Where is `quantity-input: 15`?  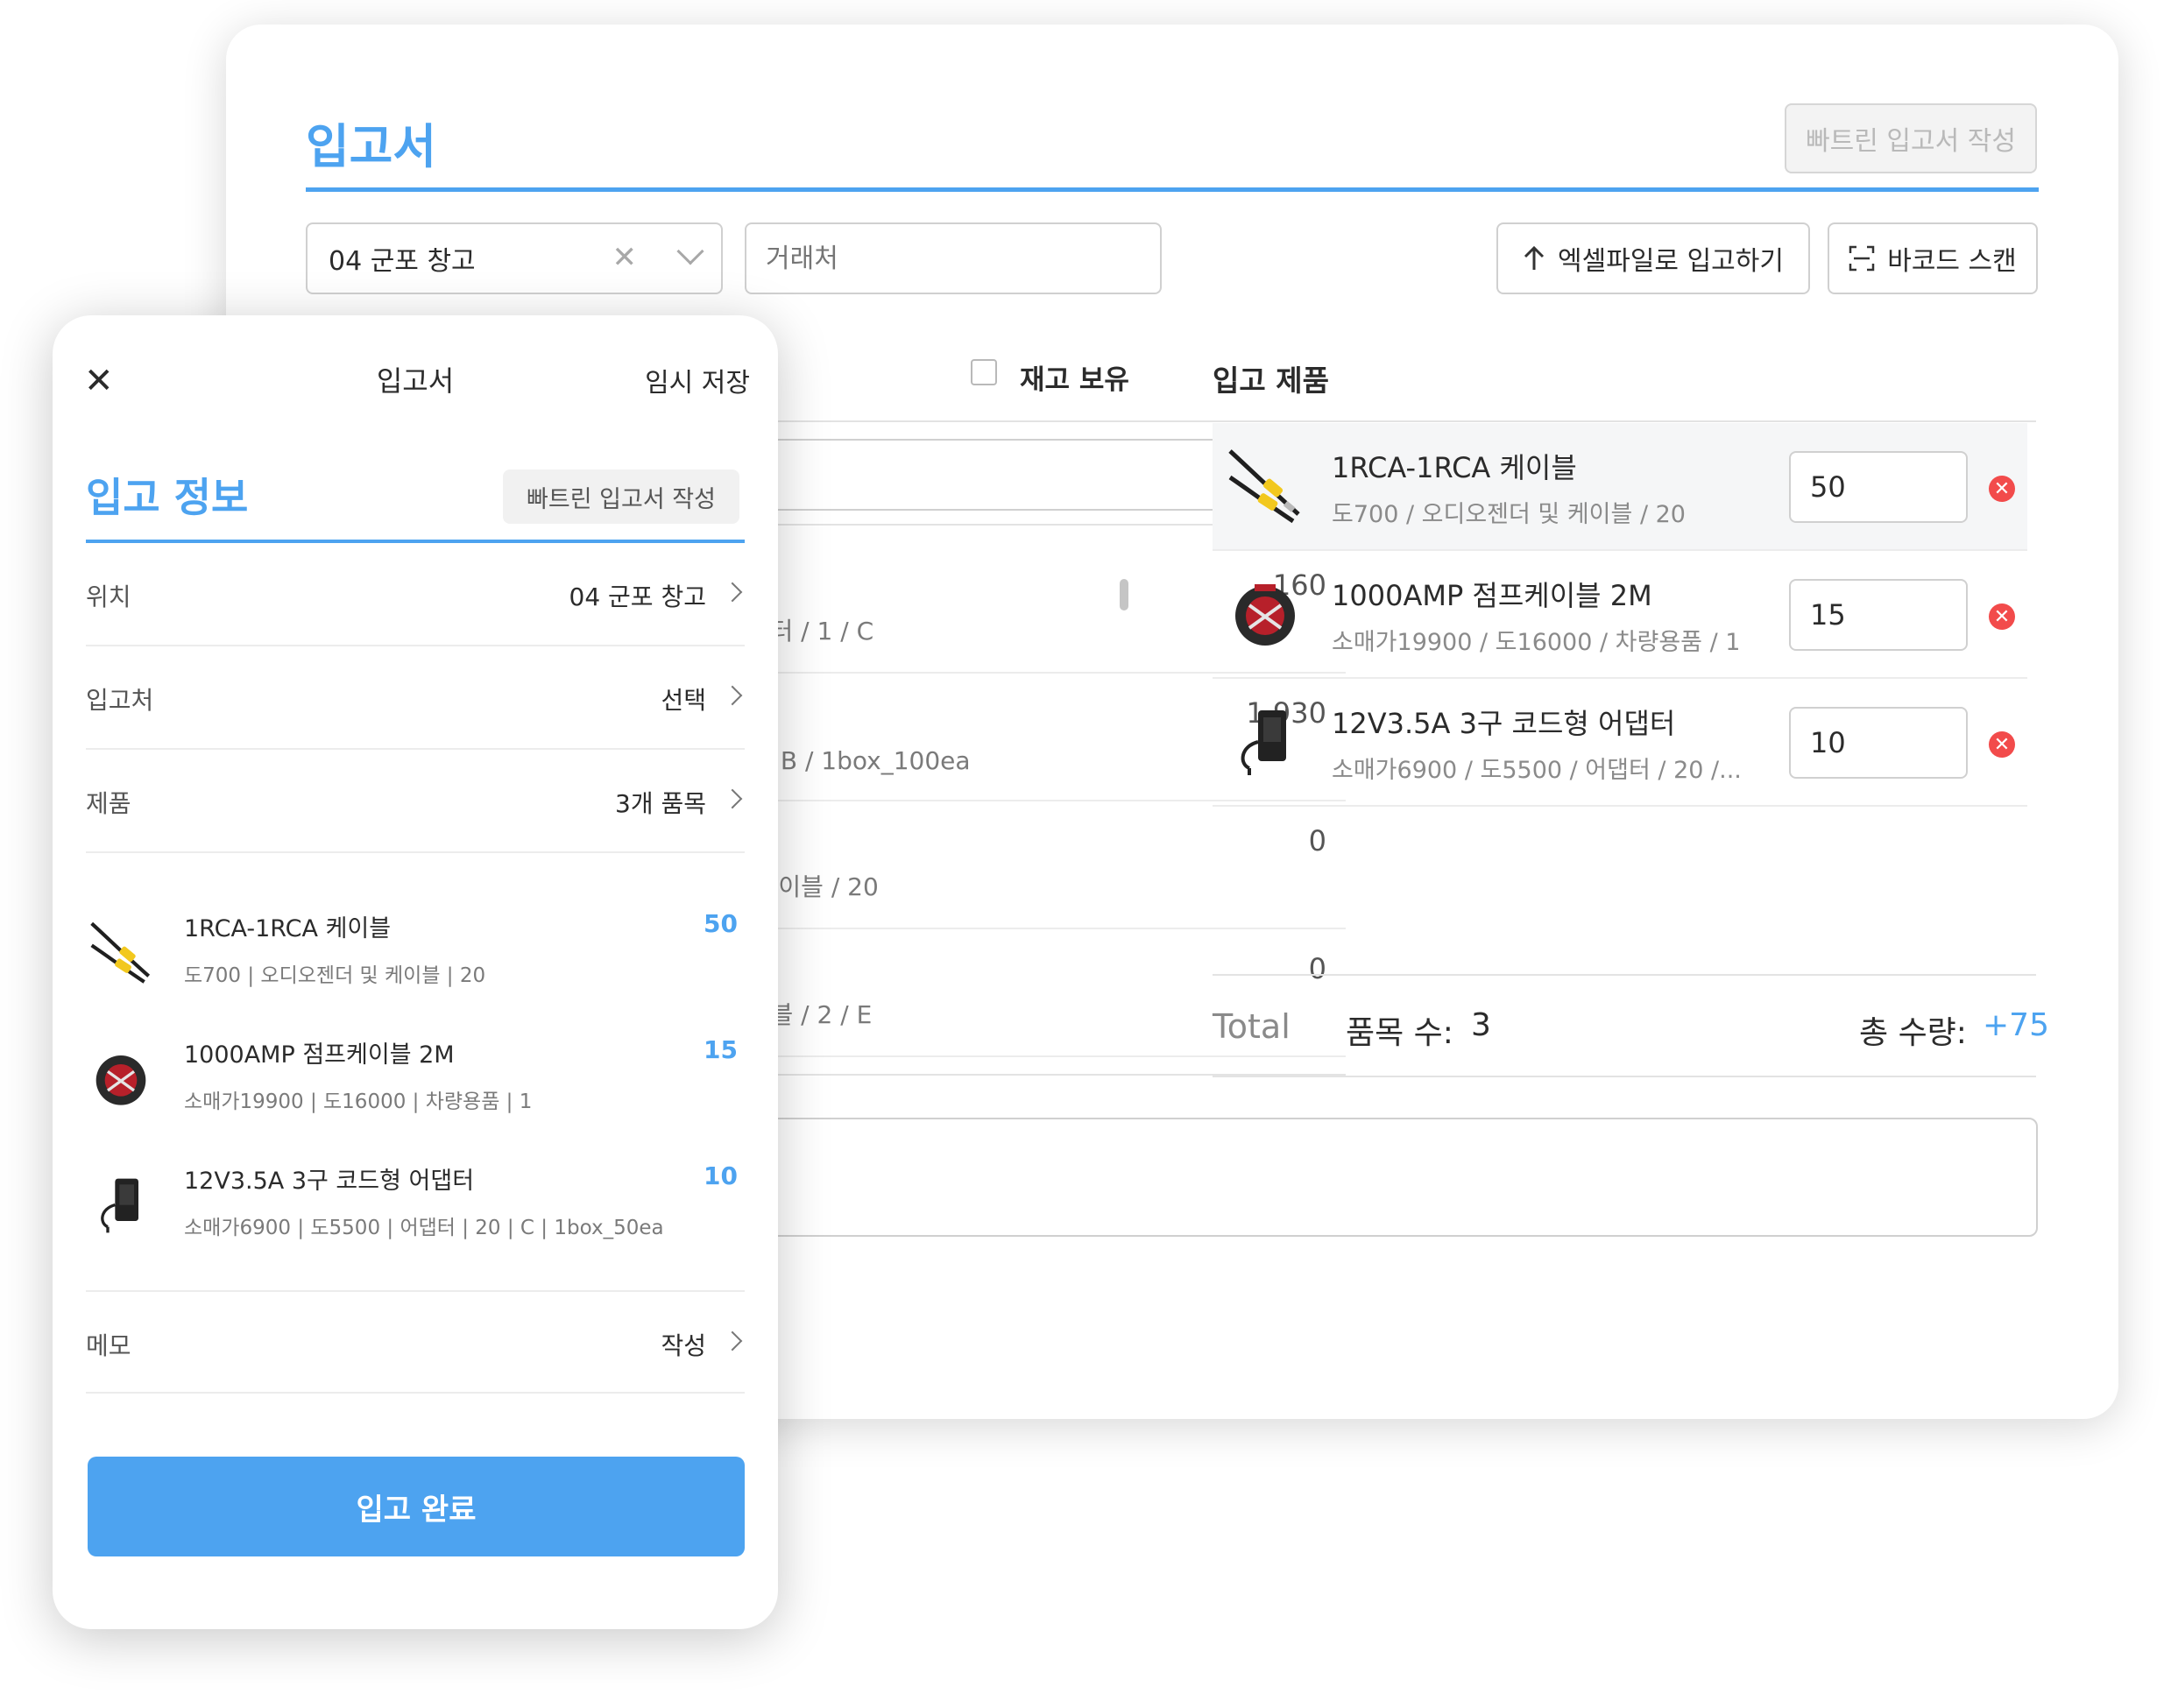
quantity-input: 15 is located at coordinates (1879, 615).